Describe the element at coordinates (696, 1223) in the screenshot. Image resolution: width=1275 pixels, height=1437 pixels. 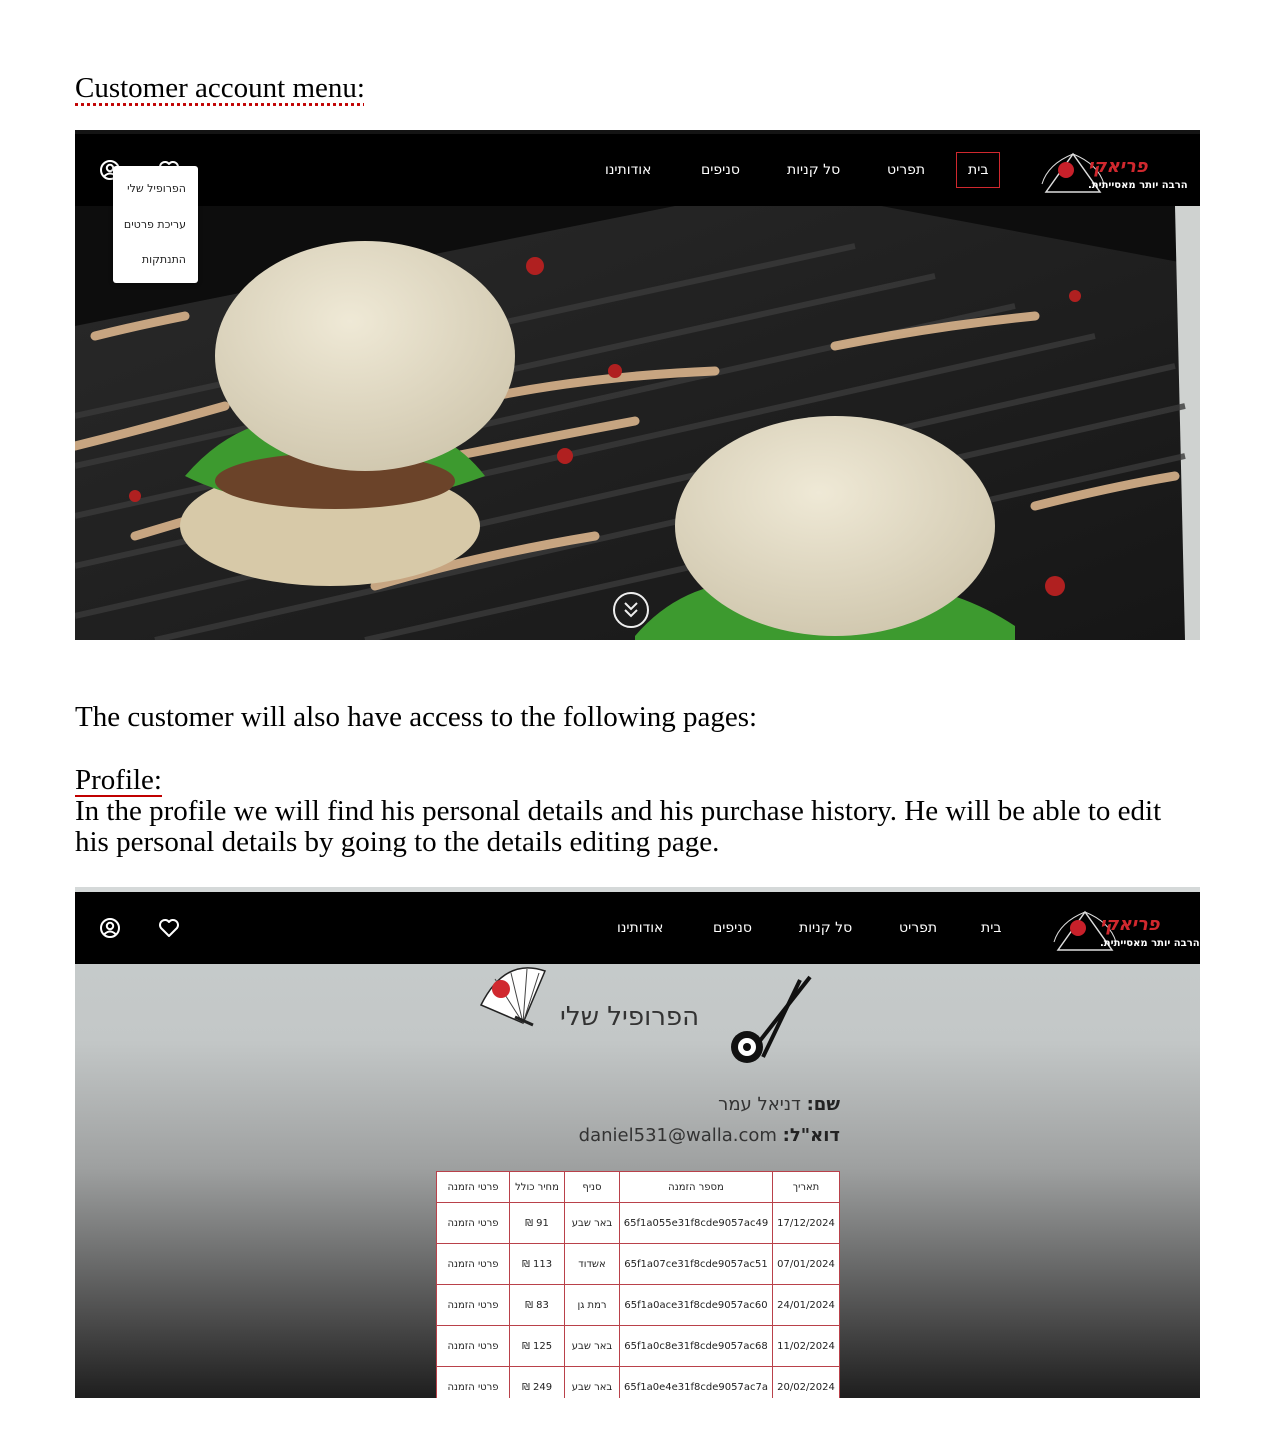
I see `order-number: 65f1a055e31f8cde9057ac49` at that location.